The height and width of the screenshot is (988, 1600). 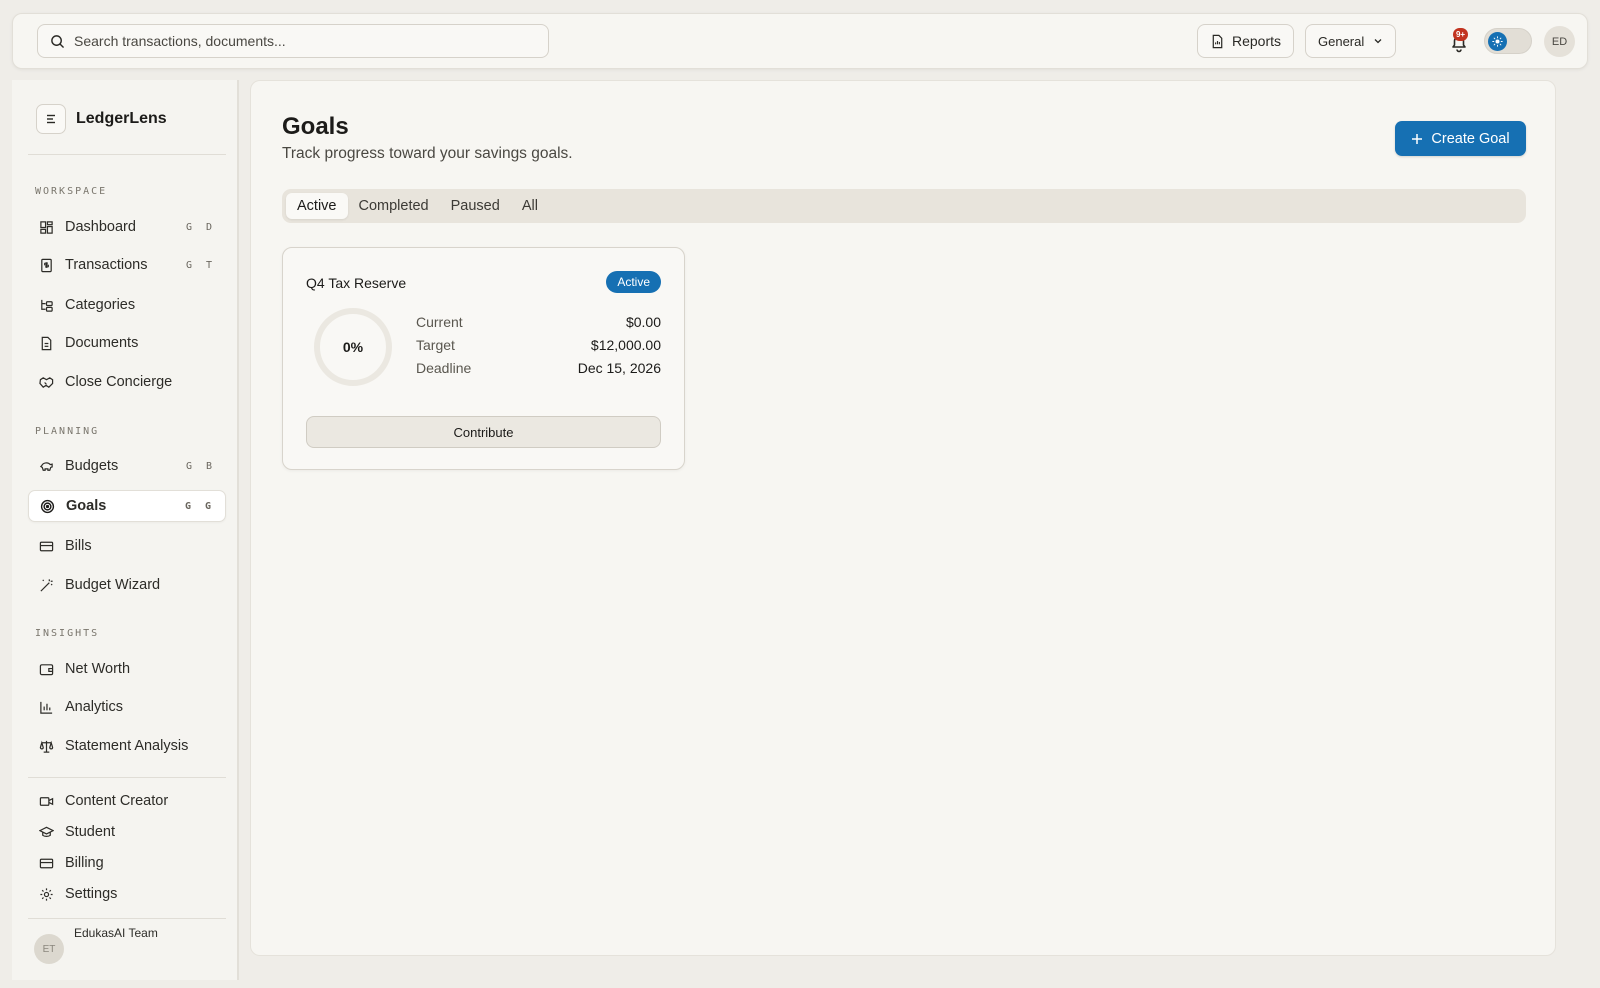 What do you see at coordinates (78, 546) in the screenshot?
I see `sidebar-item-label: Bills` at bounding box center [78, 546].